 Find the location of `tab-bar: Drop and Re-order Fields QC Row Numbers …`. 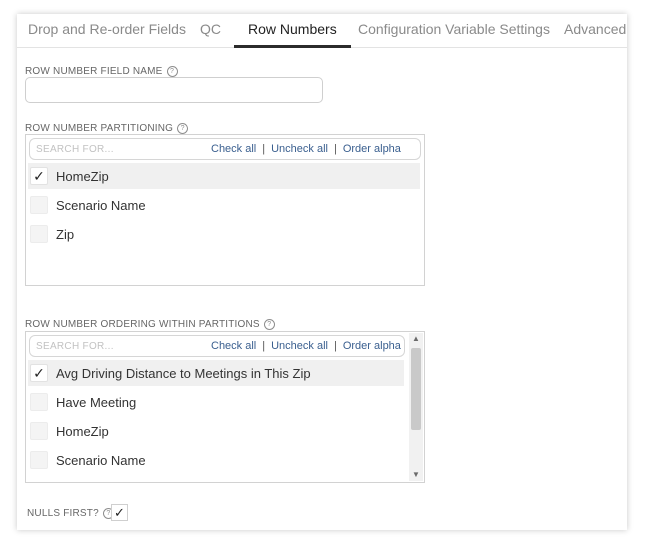

tab-bar: Drop and Re-order Fields QC Row Numbers … is located at coordinates (322, 31).